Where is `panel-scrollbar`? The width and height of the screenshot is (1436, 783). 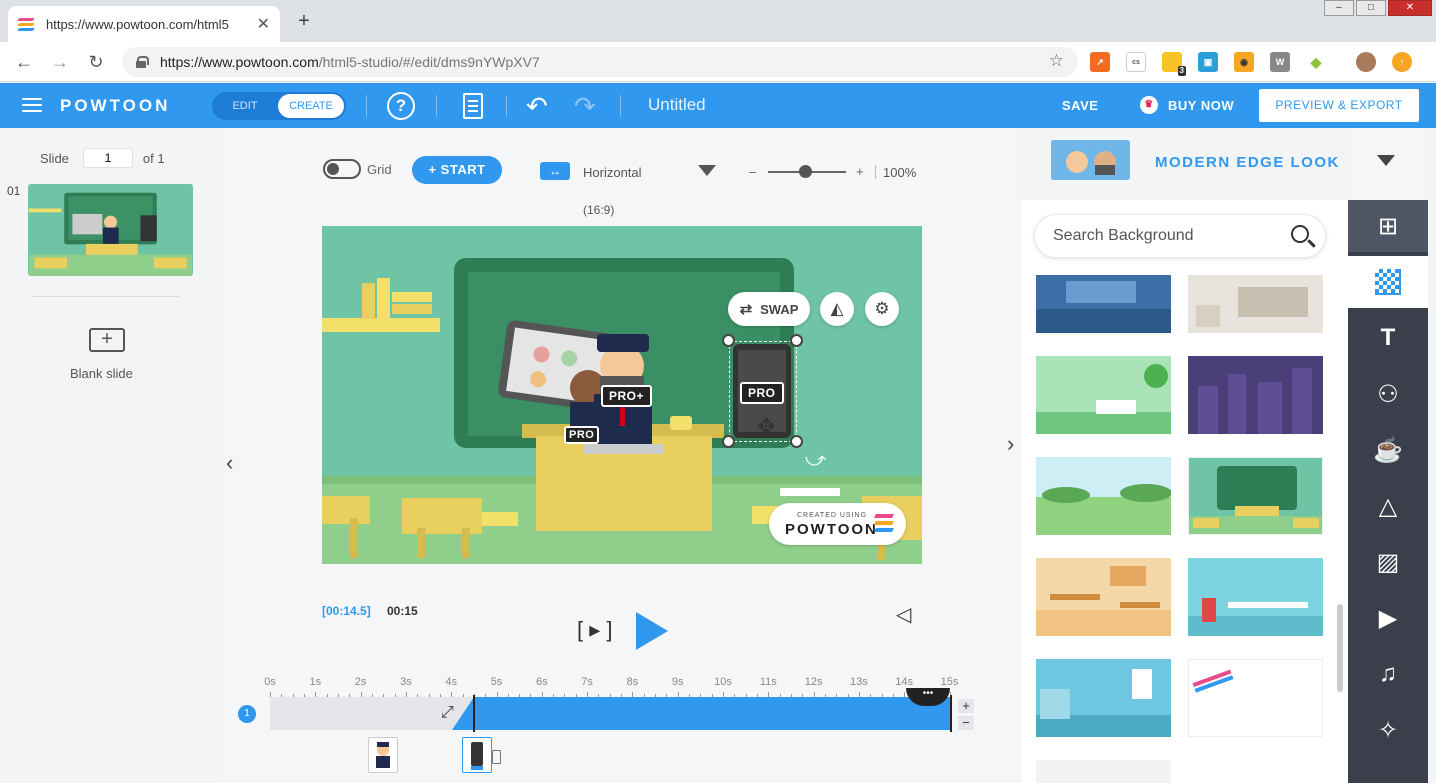 panel-scrollbar is located at coordinates (1340, 648).